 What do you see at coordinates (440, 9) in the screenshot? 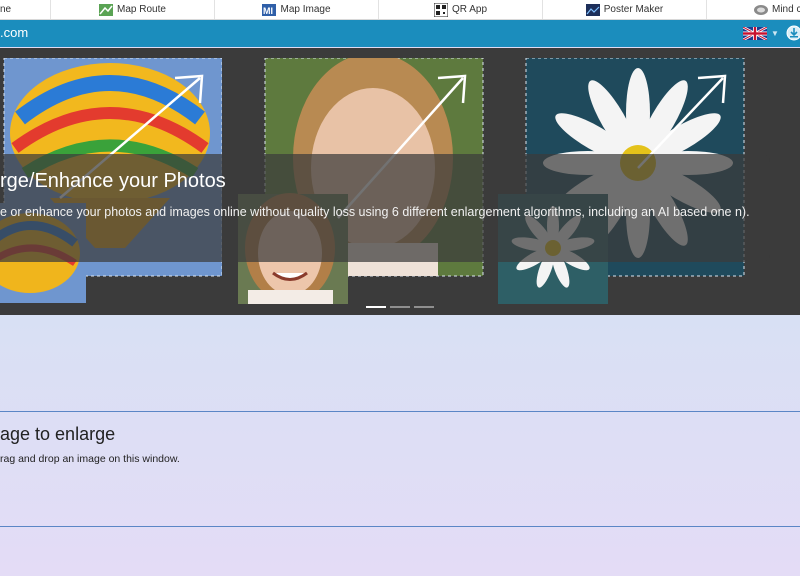
I see `qr-code-icon` at bounding box center [440, 9].